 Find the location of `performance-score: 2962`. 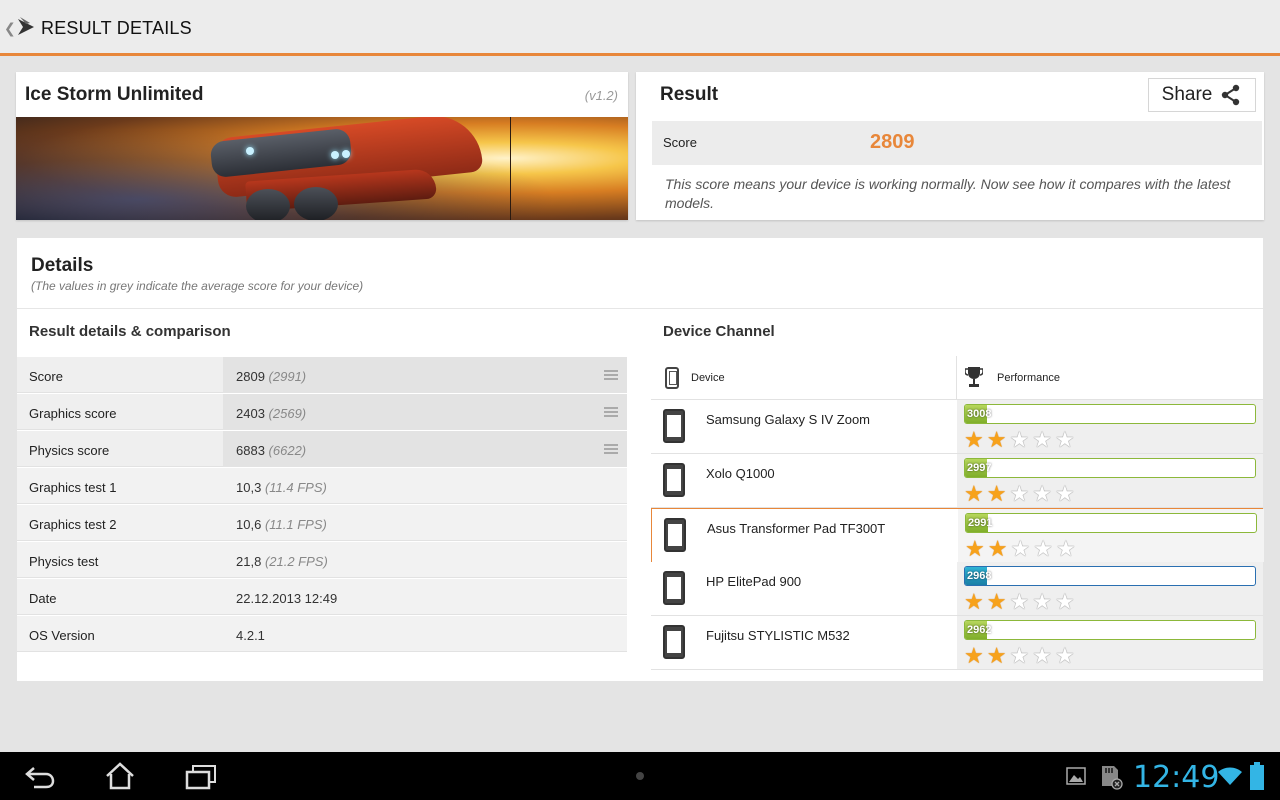

performance-score: 2962 is located at coordinates (979, 630).